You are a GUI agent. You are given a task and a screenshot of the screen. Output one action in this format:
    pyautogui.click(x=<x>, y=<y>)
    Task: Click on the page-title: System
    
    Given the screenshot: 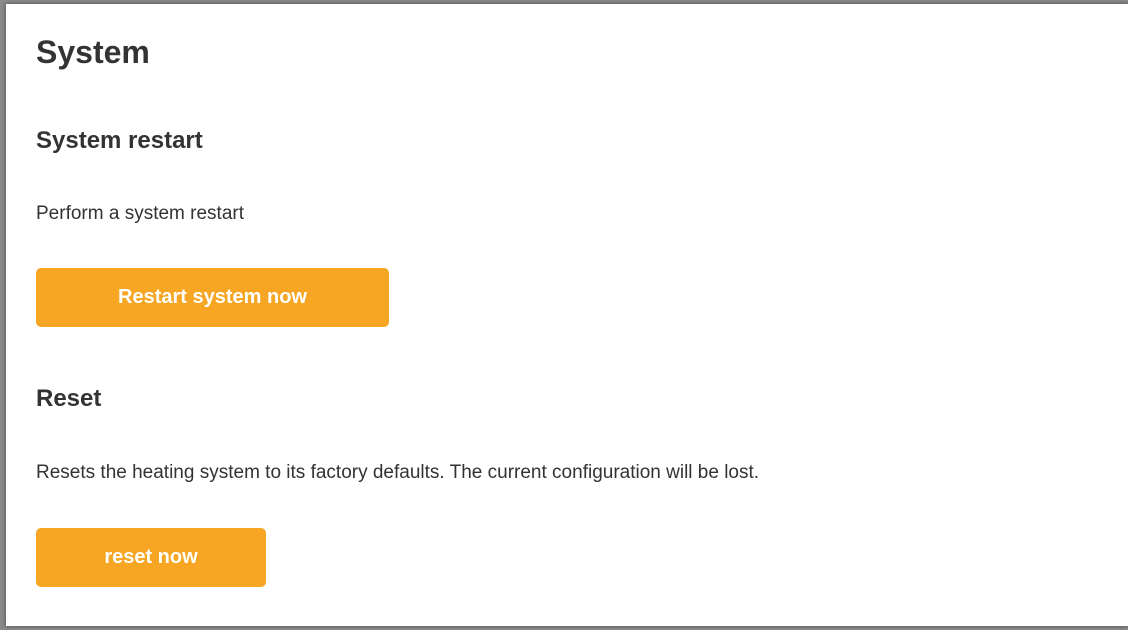 What is the action you would take?
    pyautogui.click(x=93, y=52)
    